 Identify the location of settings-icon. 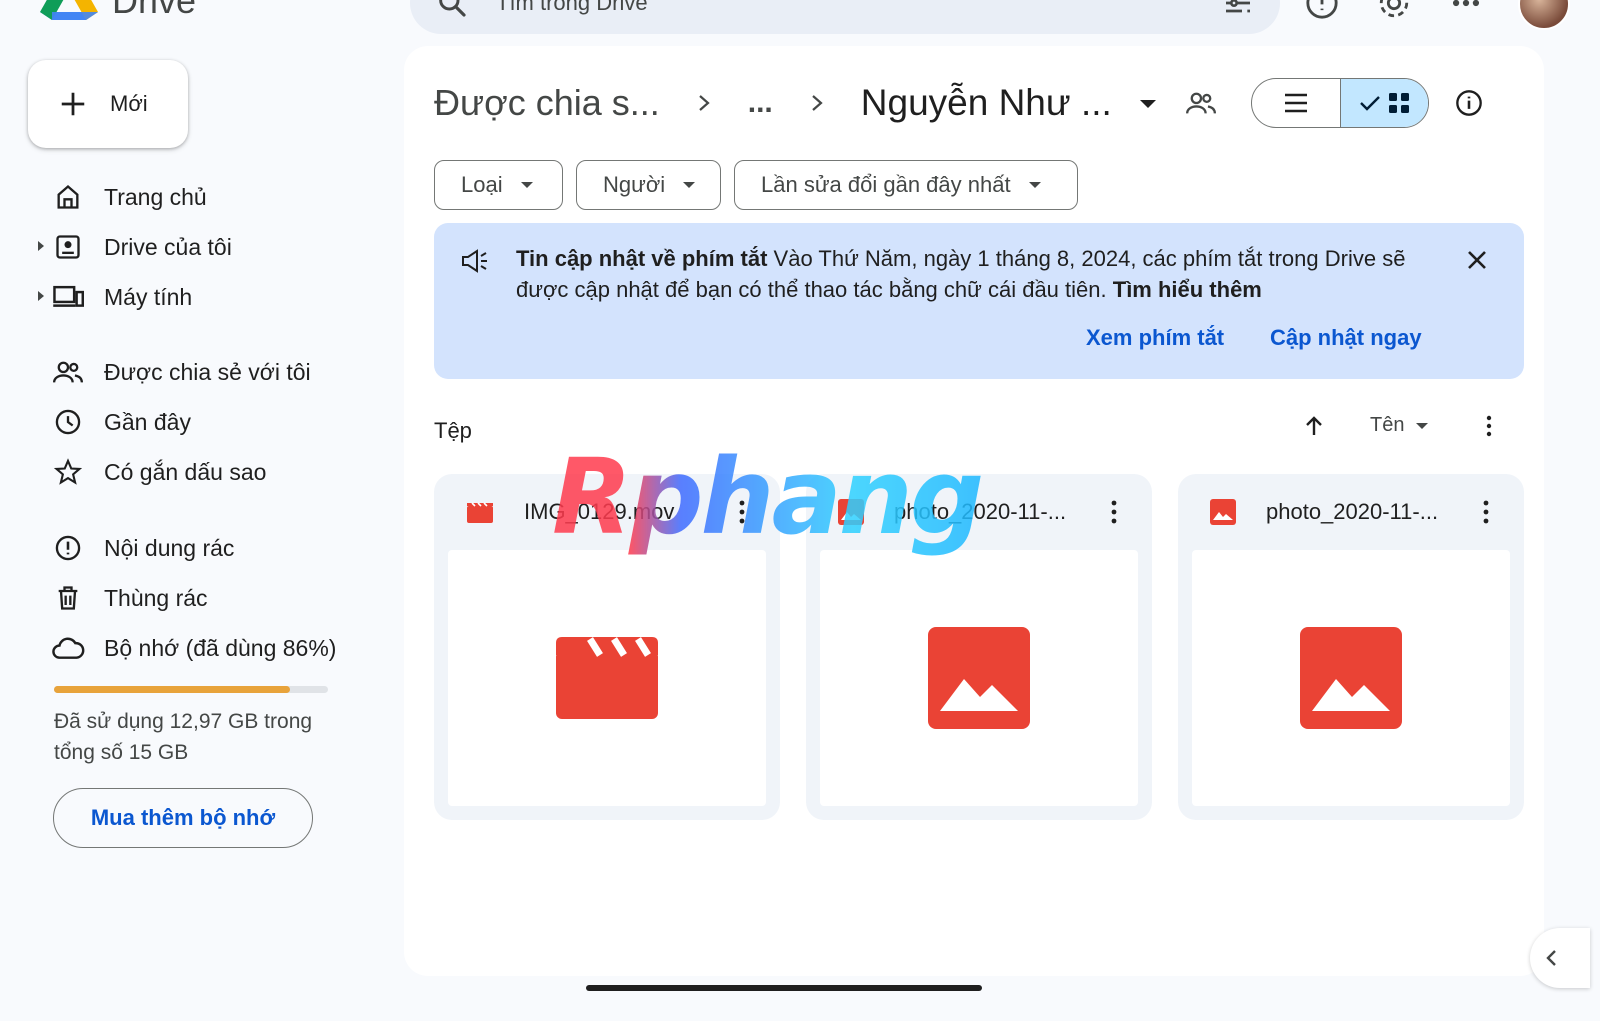
(1394, 10).